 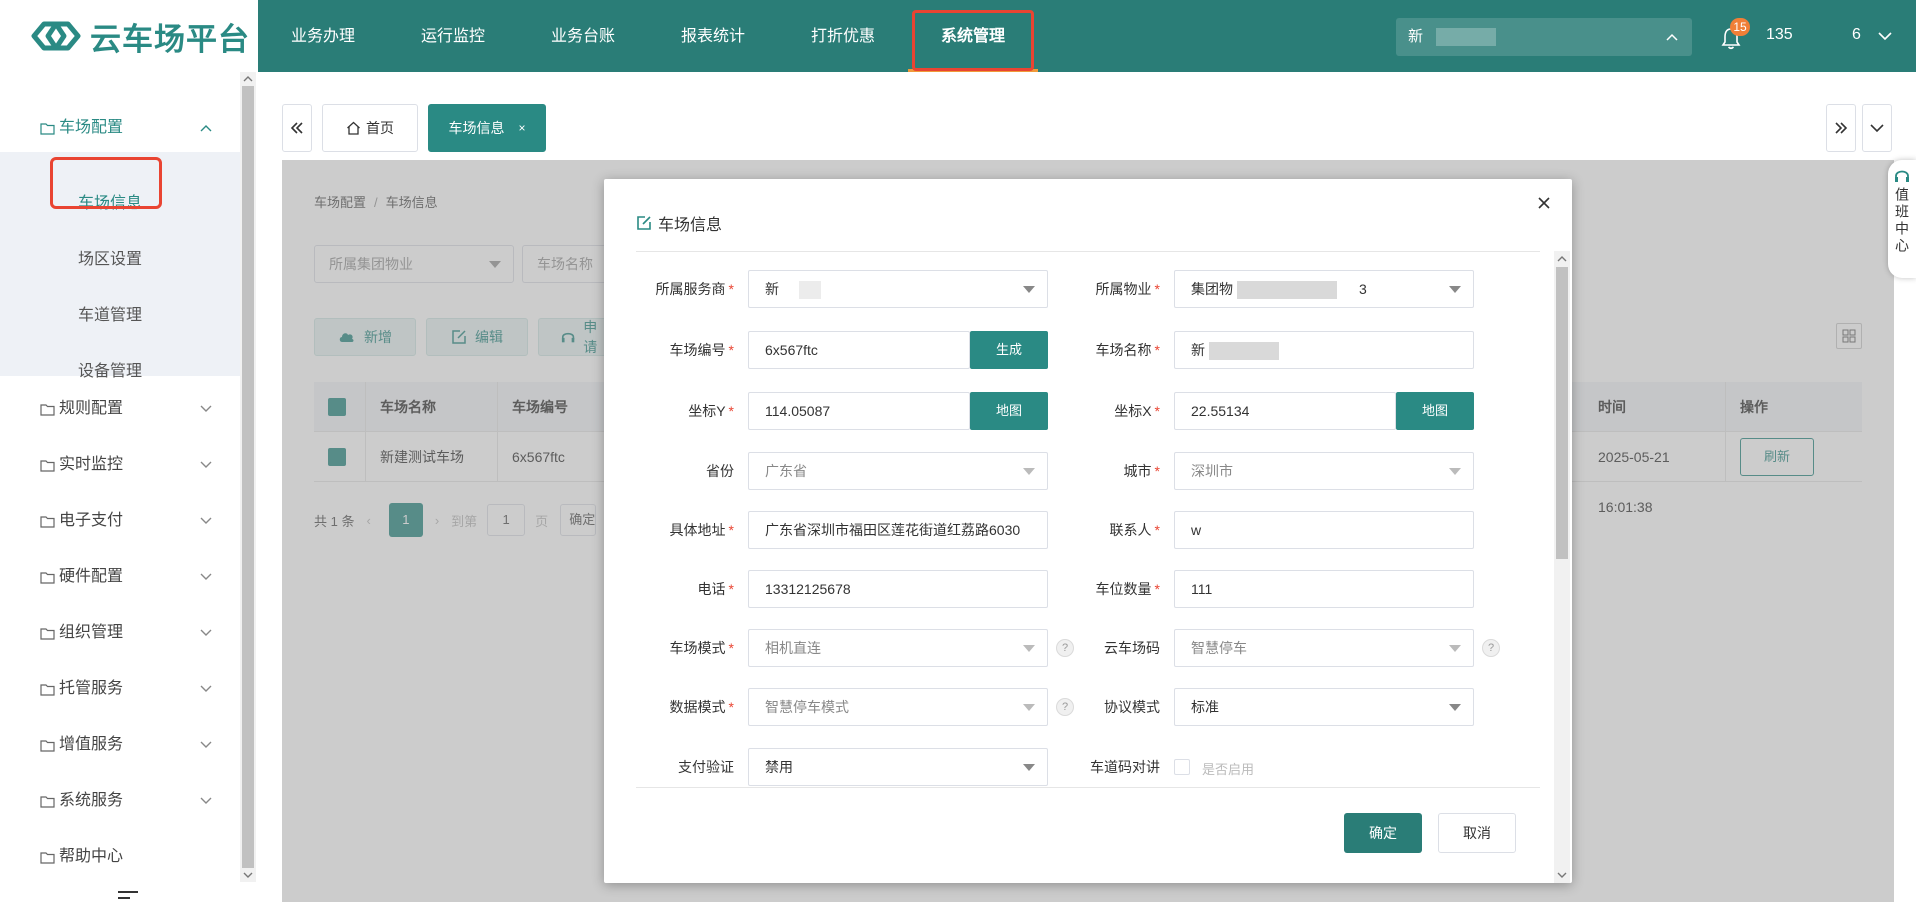 What do you see at coordinates (843, 36) in the screenshot?
I see `nav-discount: 打折优惠` at bounding box center [843, 36].